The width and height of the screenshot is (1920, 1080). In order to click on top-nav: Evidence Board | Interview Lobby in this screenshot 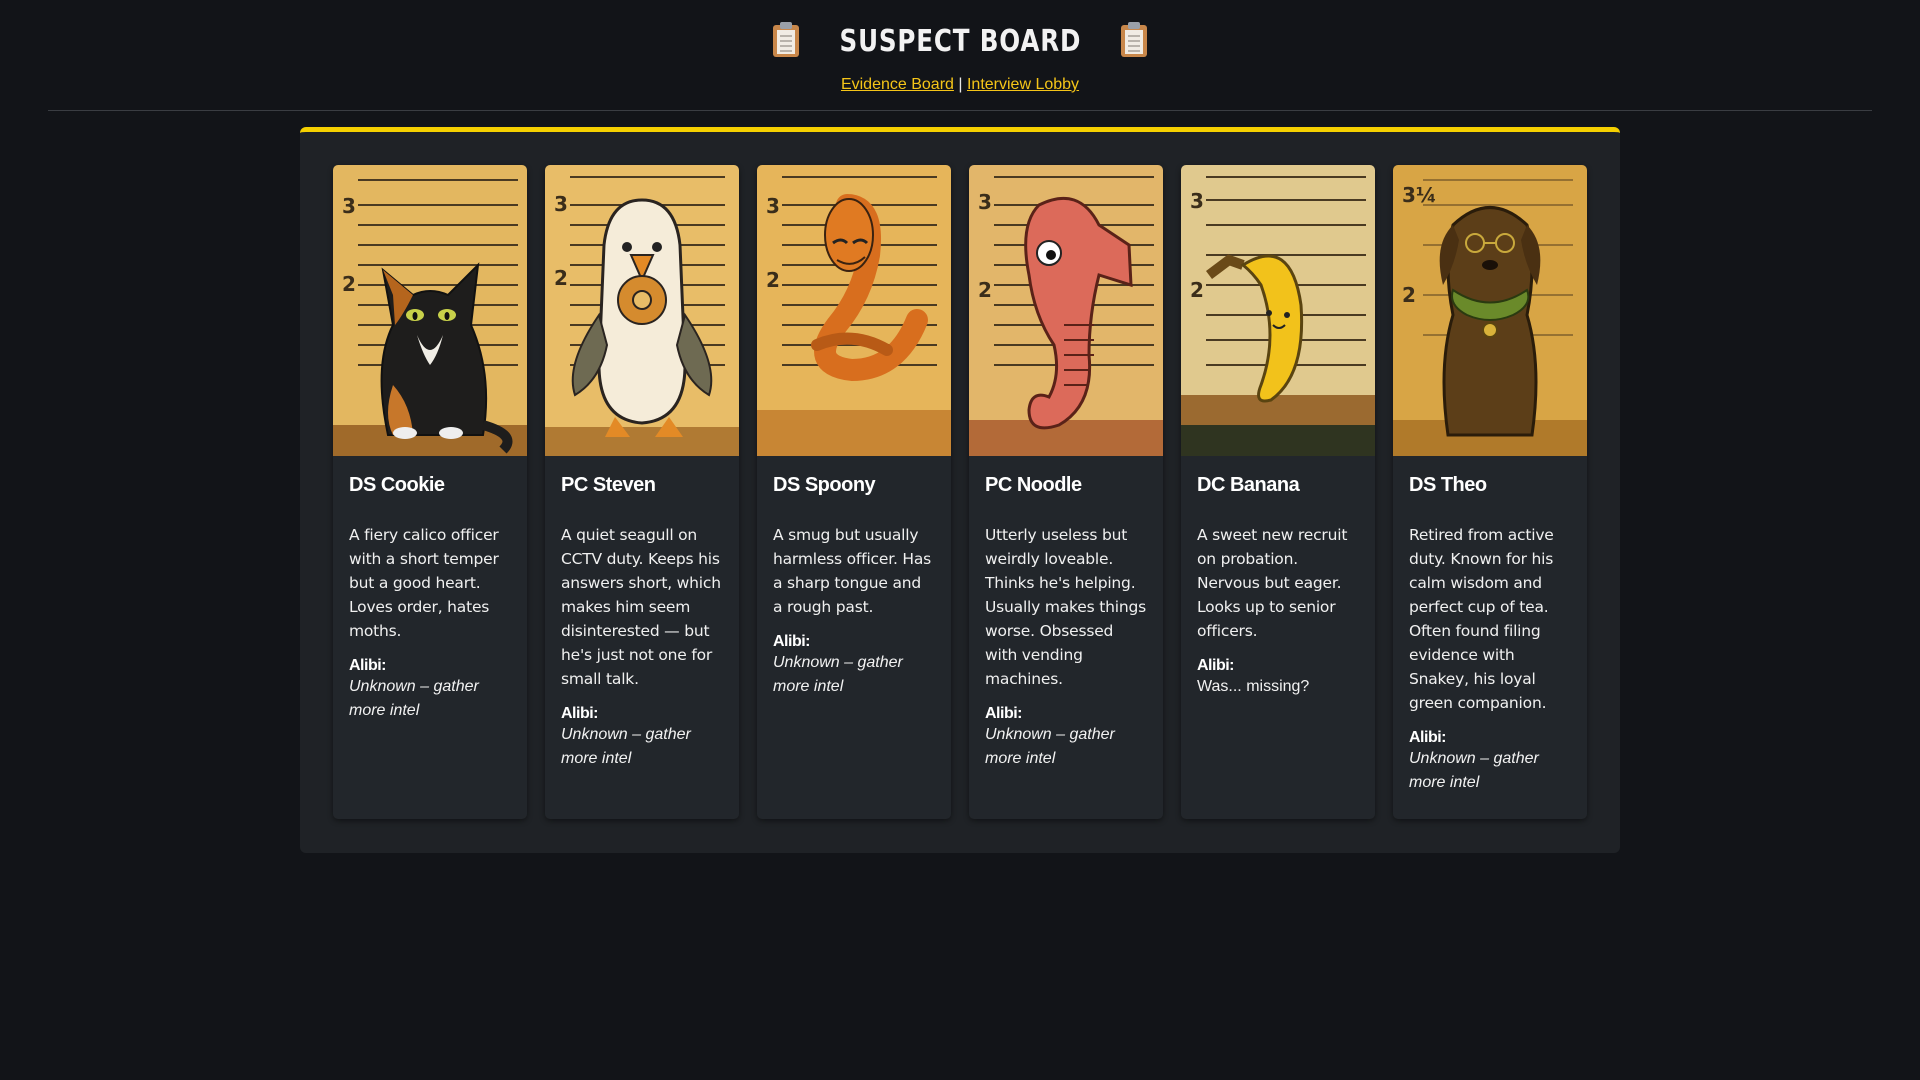, I will do `click(960, 85)`.